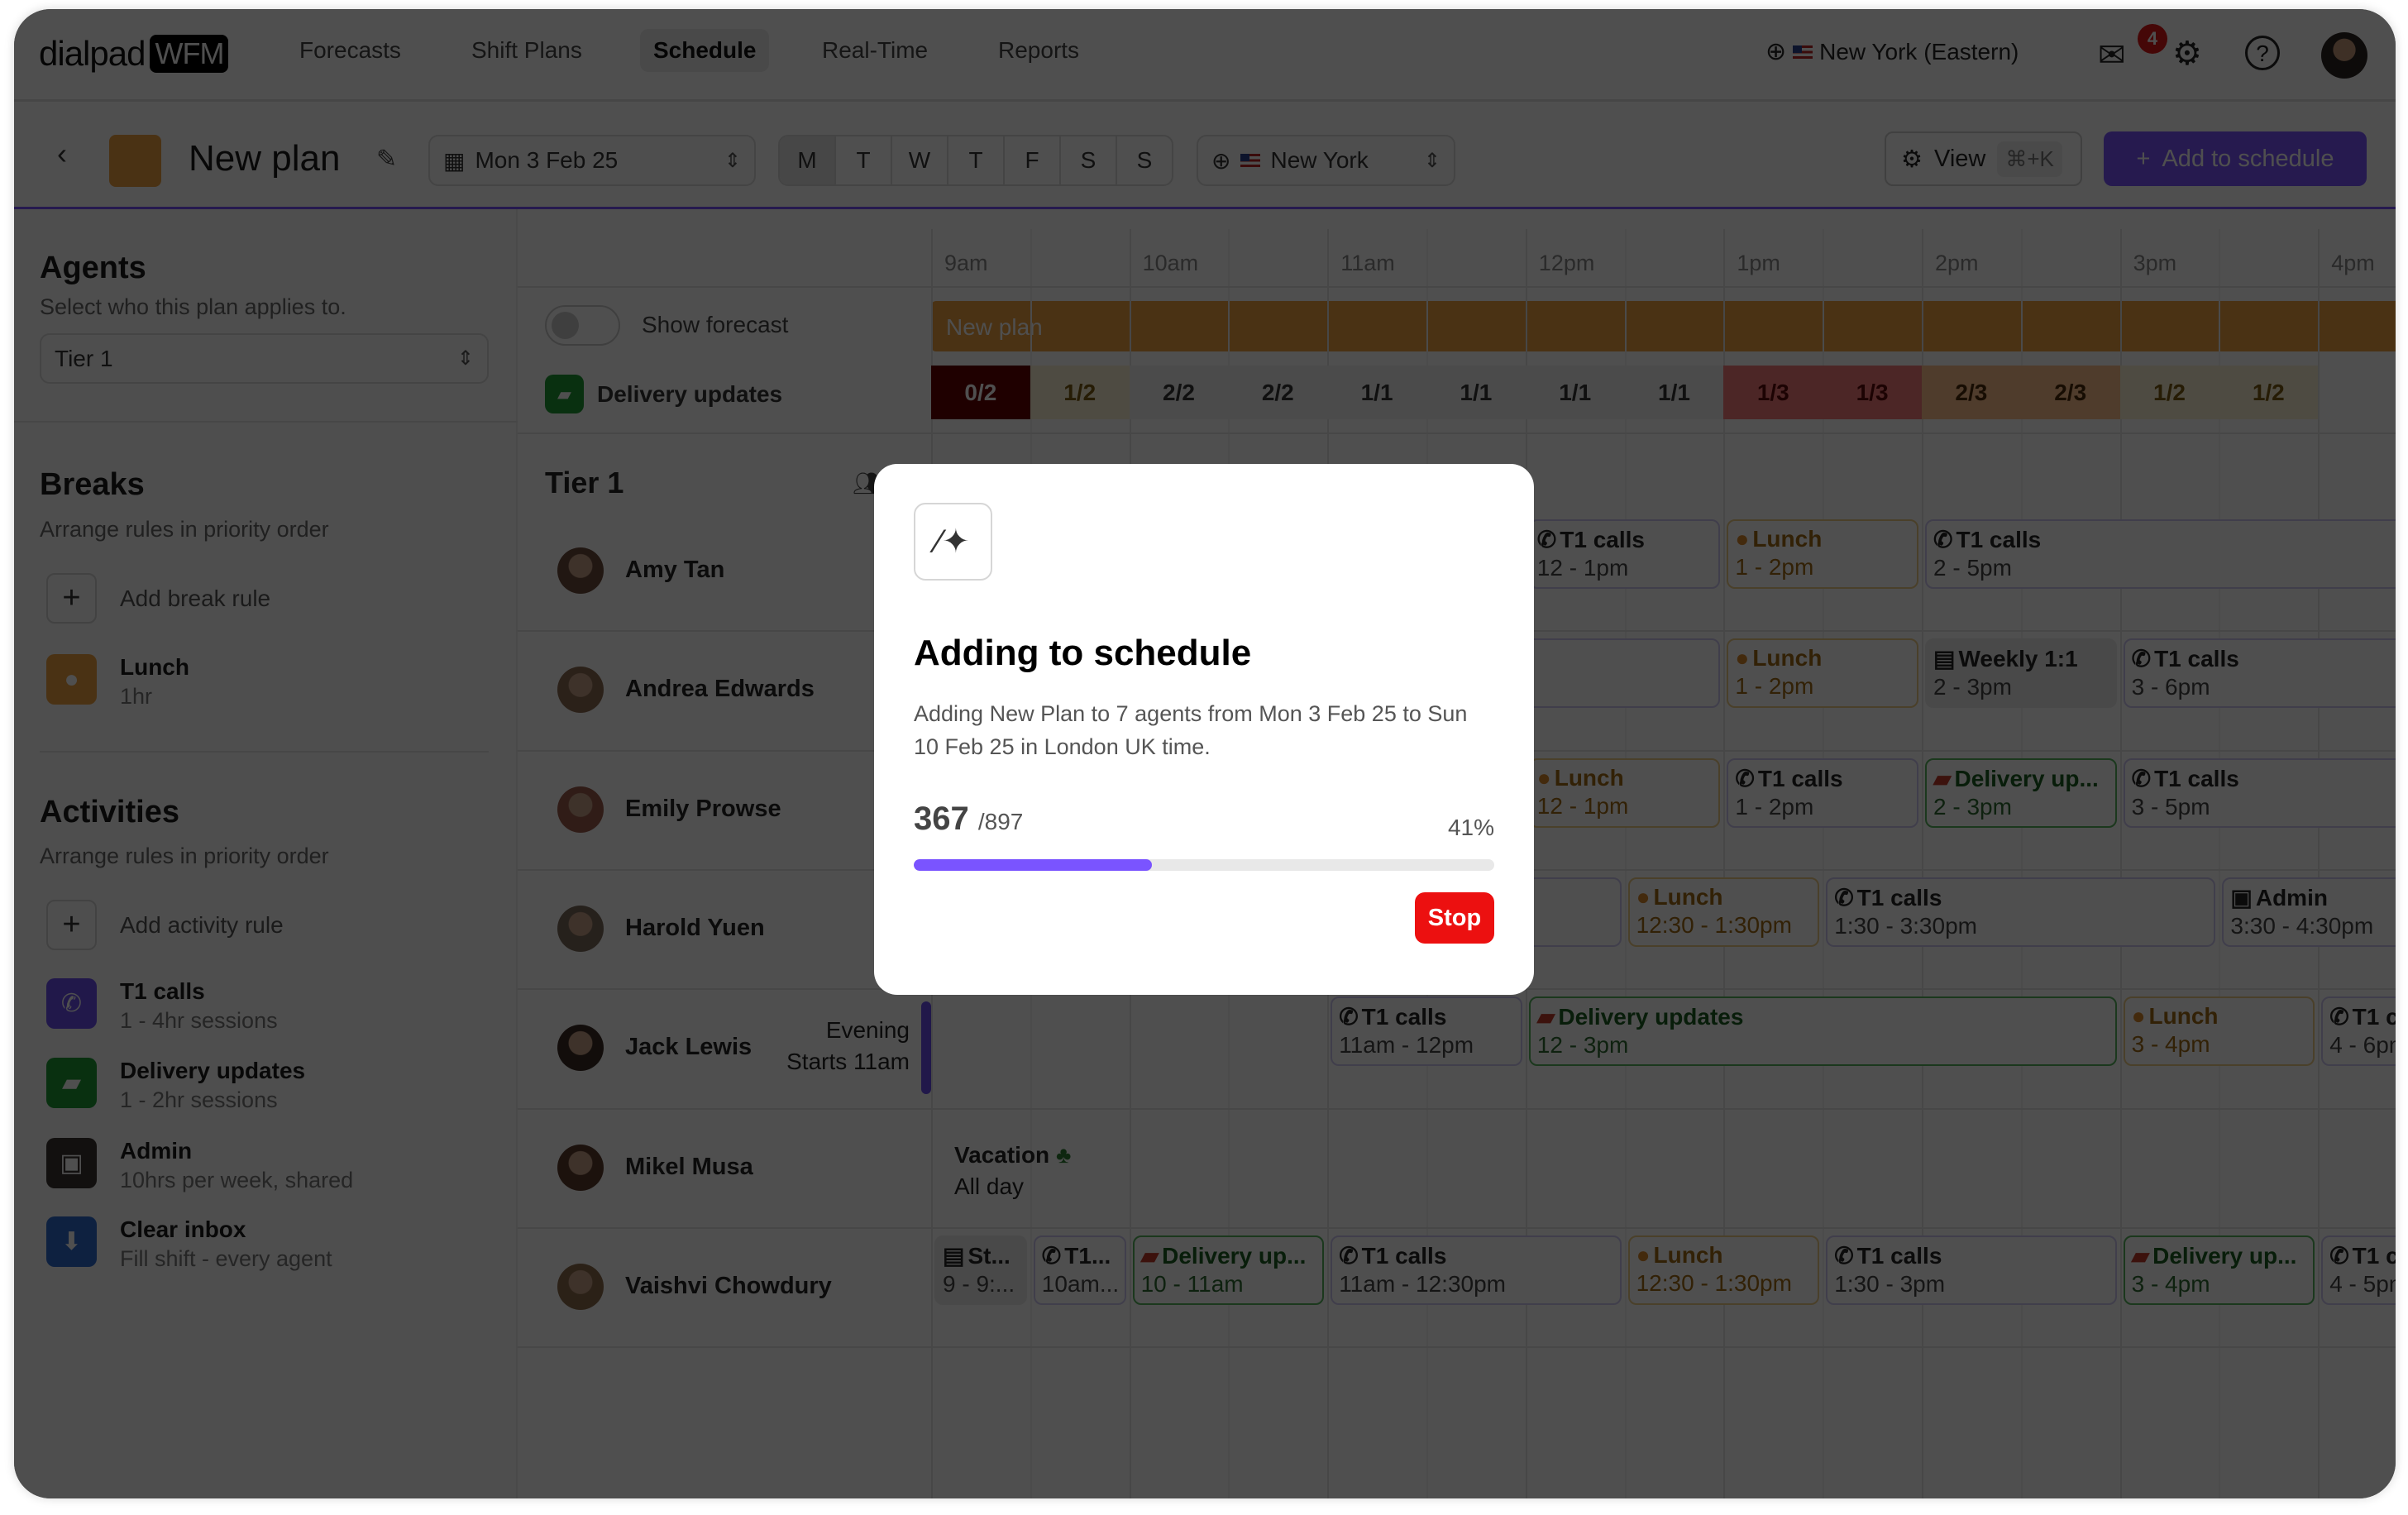 The width and height of the screenshot is (2408, 1515). What do you see at coordinates (720, 689) in the screenshot?
I see `agent-name: Andrea Edwards` at bounding box center [720, 689].